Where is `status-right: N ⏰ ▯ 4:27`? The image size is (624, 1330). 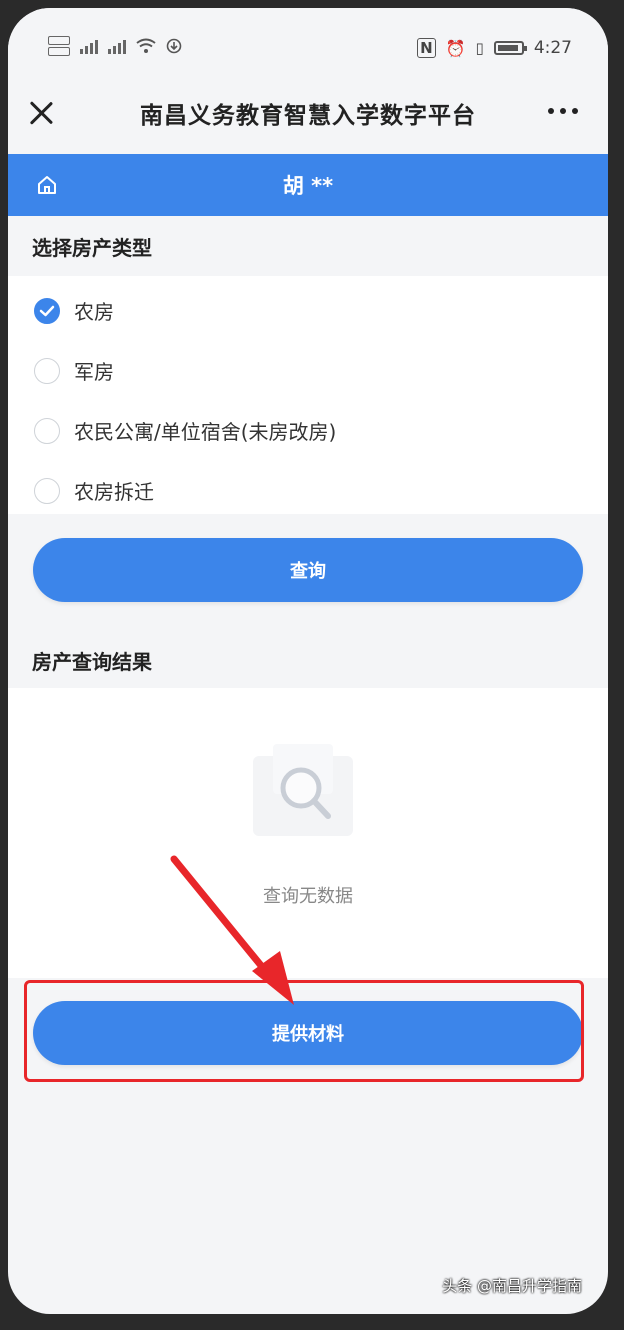
status-right: N ⏰ ▯ 4:27 is located at coordinates (494, 48).